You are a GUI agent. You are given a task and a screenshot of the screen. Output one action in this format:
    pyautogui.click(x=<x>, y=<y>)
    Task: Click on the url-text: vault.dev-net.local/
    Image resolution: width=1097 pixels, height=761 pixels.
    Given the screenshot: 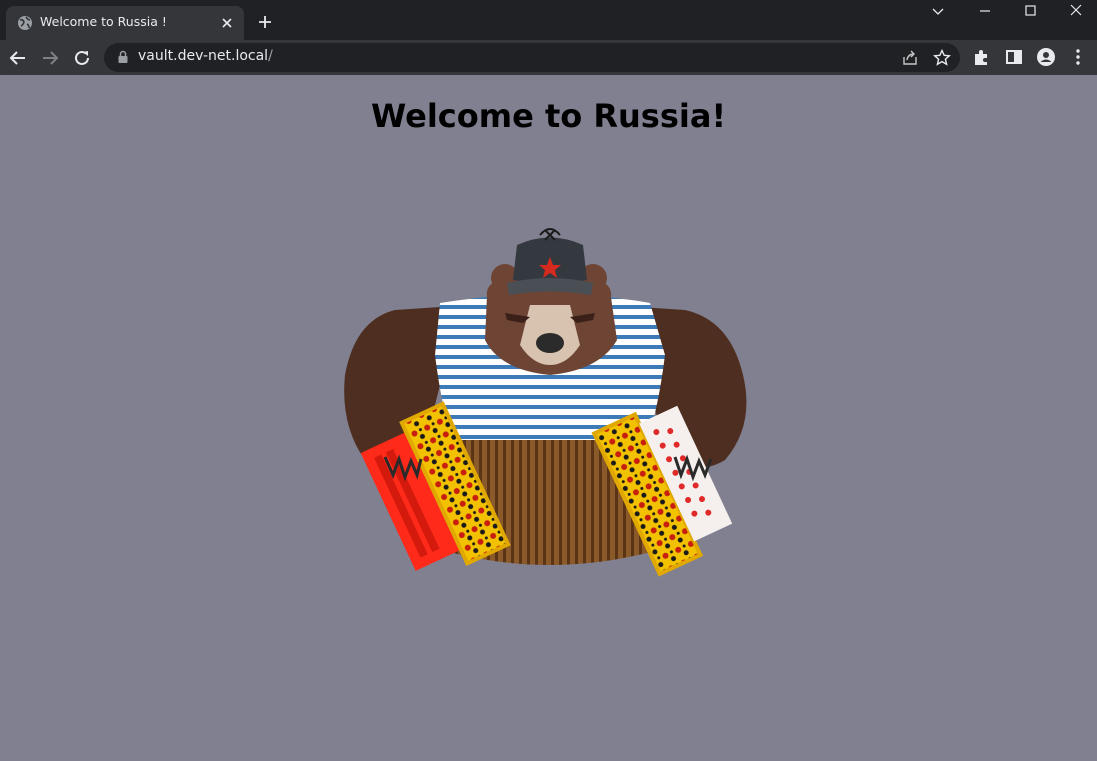 What is the action you would take?
    pyautogui.click(x=205, y=56)
    